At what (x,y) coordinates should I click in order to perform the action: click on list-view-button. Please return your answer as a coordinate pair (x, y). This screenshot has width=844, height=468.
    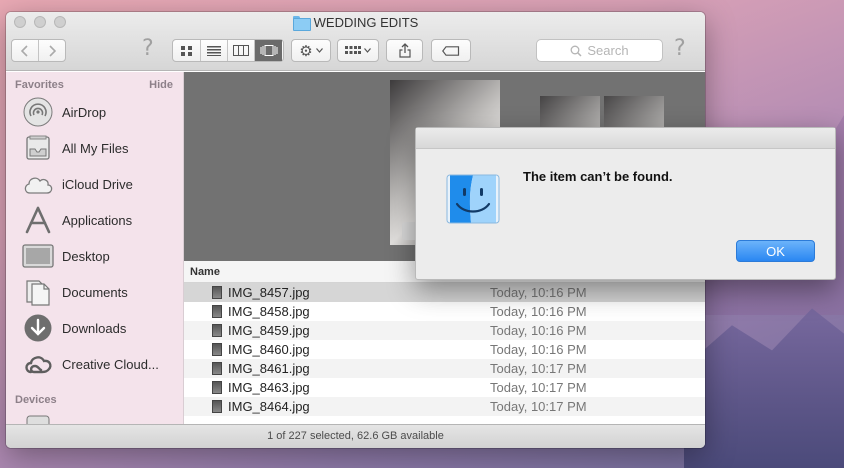
    Looking at the image, I should click on (214, 50).